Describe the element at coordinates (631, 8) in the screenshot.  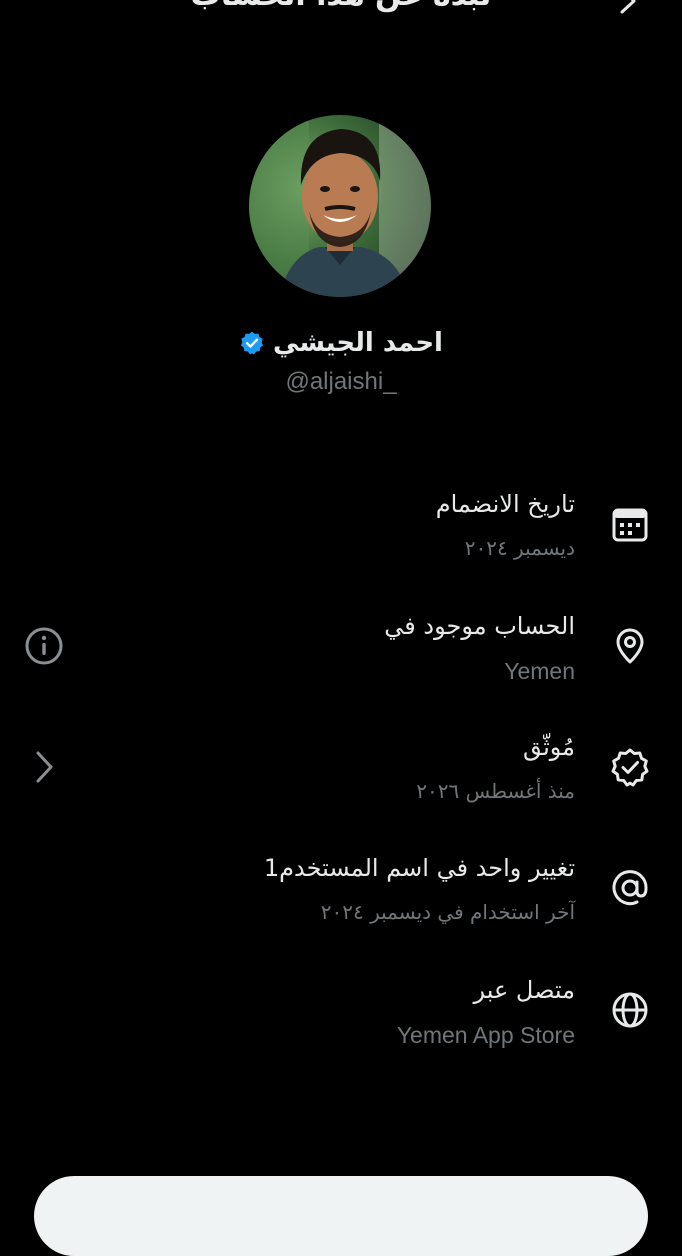
I see `back-arrow-icon` at that location.